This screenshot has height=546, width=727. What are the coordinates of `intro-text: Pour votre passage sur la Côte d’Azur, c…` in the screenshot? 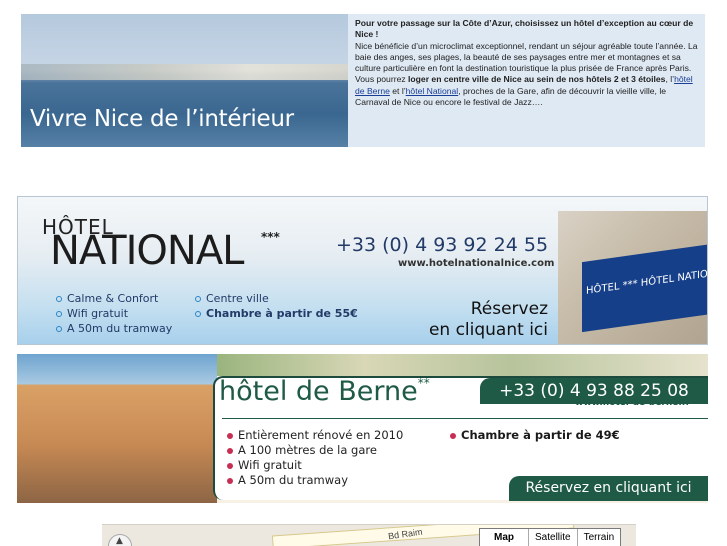 It's located at (527, 63).